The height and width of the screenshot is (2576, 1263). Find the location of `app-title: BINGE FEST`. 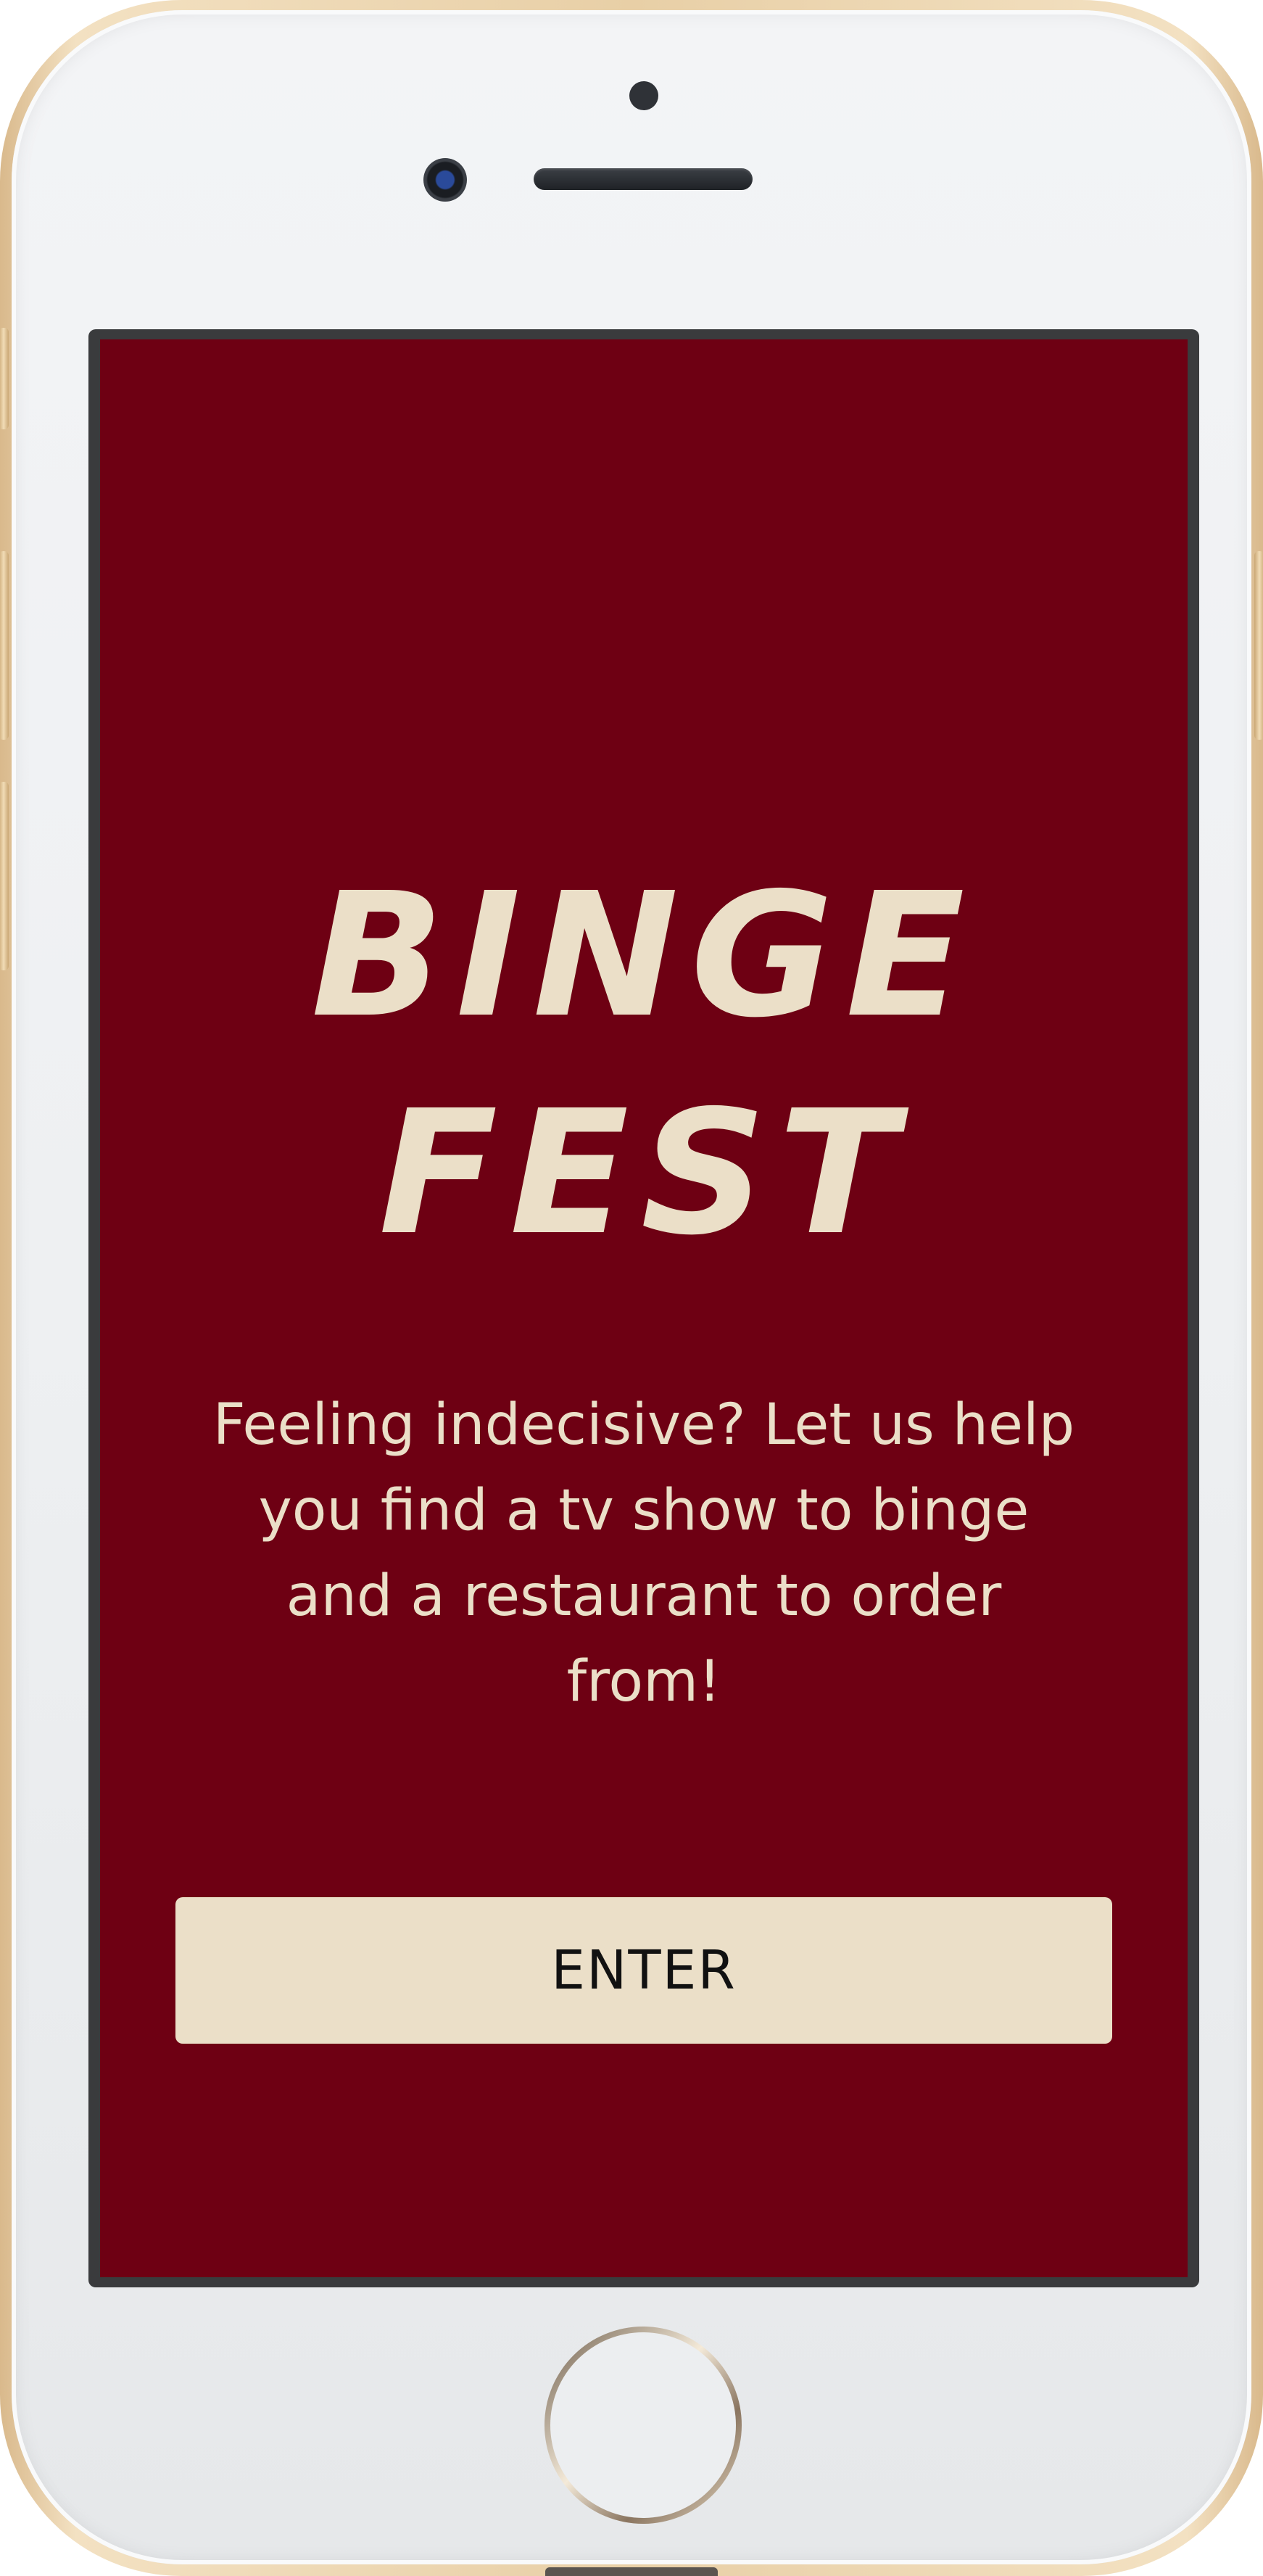

app-title: BINGE FEST is located at coordinates (643, 1064).